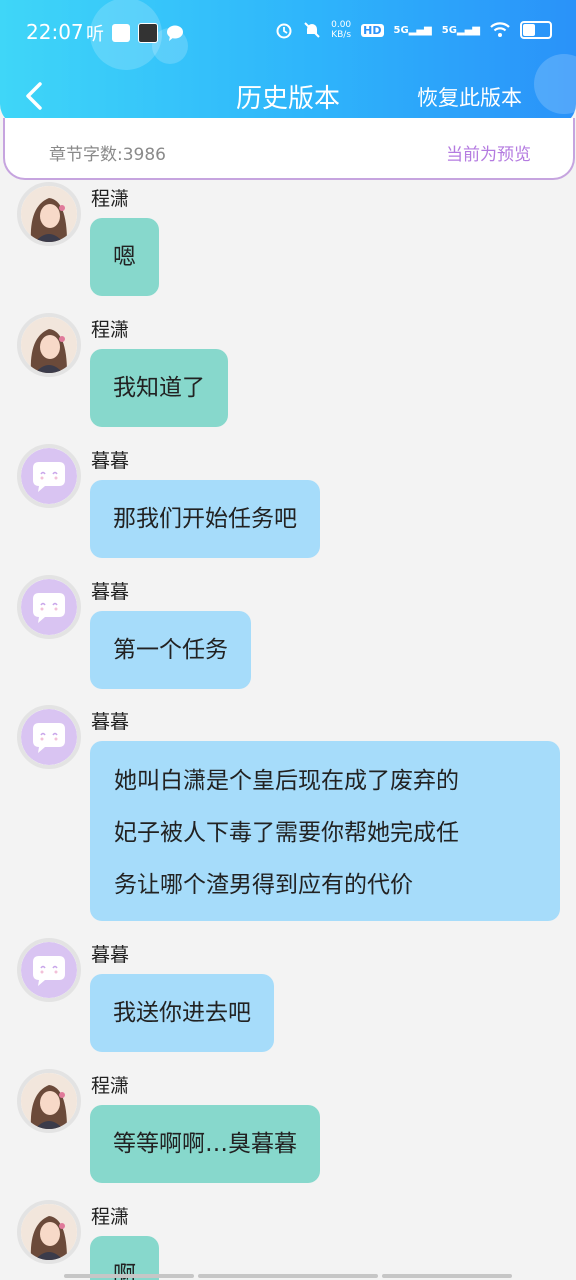 The image size is (576, 1280). What do you see at coordinates (312, 30) in the screenshot?
I see `mute-bell-icon` at bounding box center [312, 30].